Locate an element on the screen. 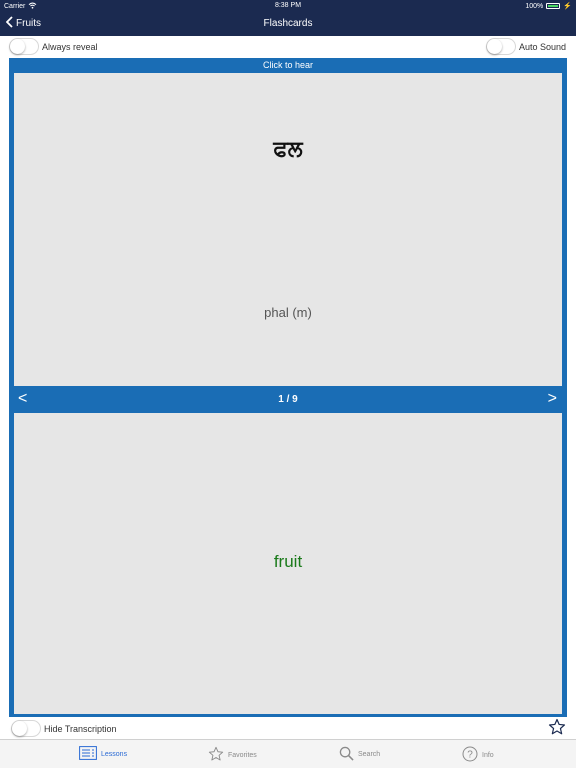 The image size is (576, 768). charging-bolt-icon: ⚡ is located at coordinates (567, 6).